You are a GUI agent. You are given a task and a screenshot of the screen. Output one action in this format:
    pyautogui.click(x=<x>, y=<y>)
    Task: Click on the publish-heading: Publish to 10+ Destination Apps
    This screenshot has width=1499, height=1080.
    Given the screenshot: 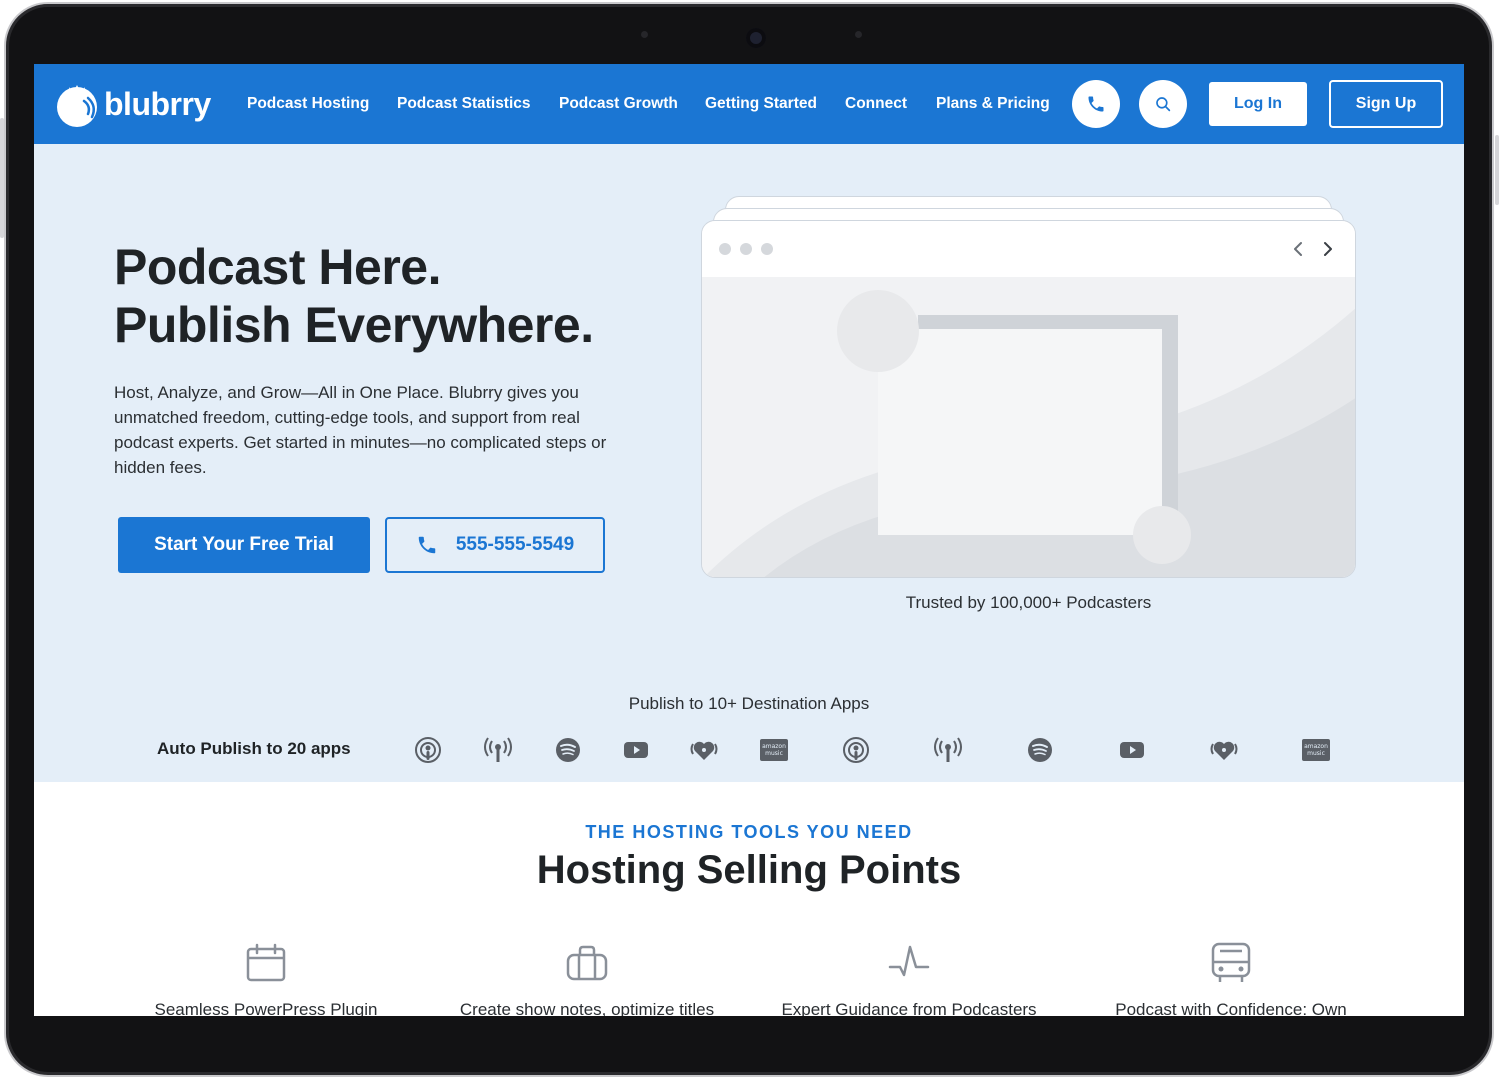 What is the action you would take?
    pyautogui.click(x=749, y=703)
    